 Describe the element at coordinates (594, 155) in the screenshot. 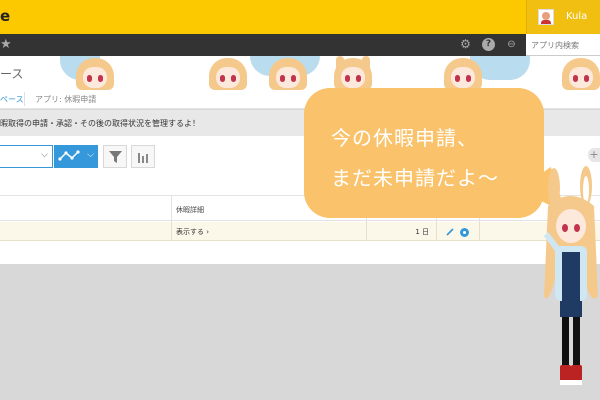

I see `add-record-button: +` at that location.